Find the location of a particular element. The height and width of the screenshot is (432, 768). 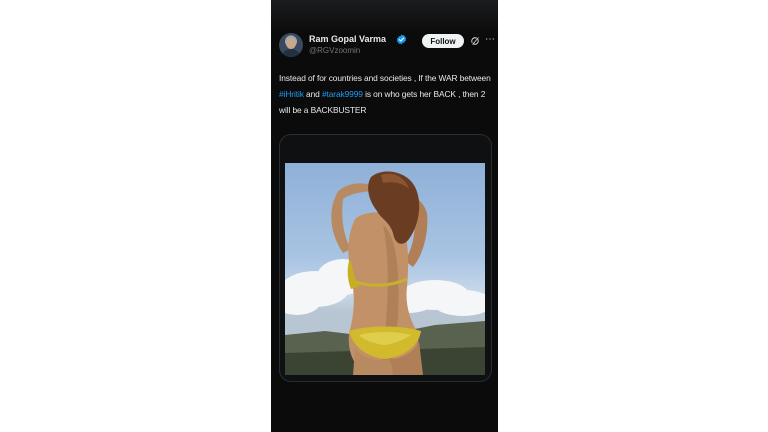

avatar-face is located at coordinates (291, 43).